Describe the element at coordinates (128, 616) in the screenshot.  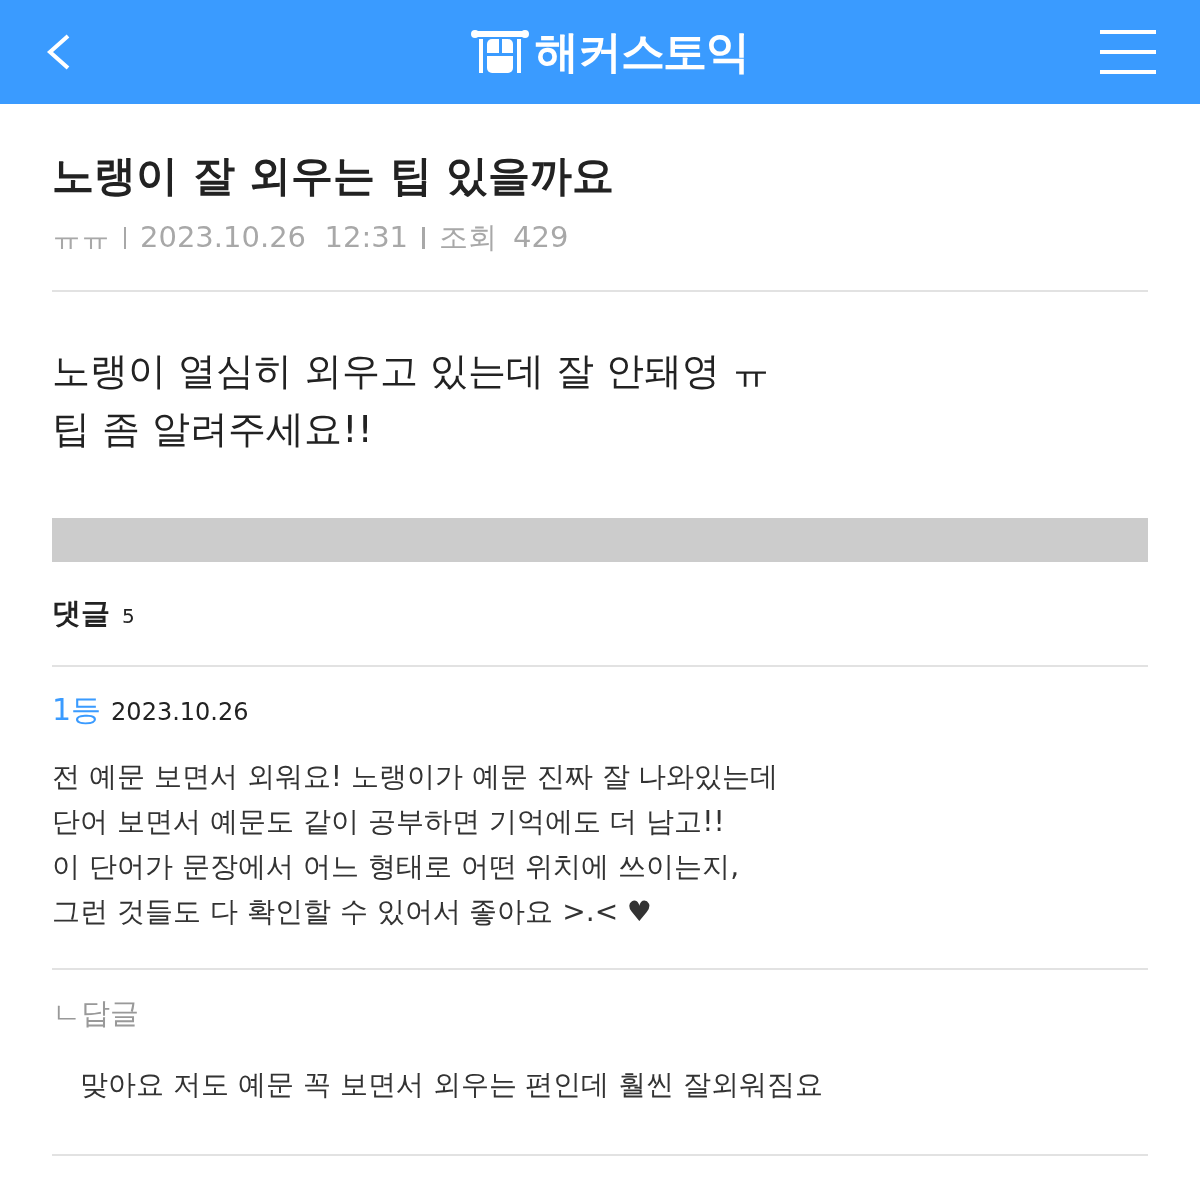
I see `comments-count: 5` at that location.